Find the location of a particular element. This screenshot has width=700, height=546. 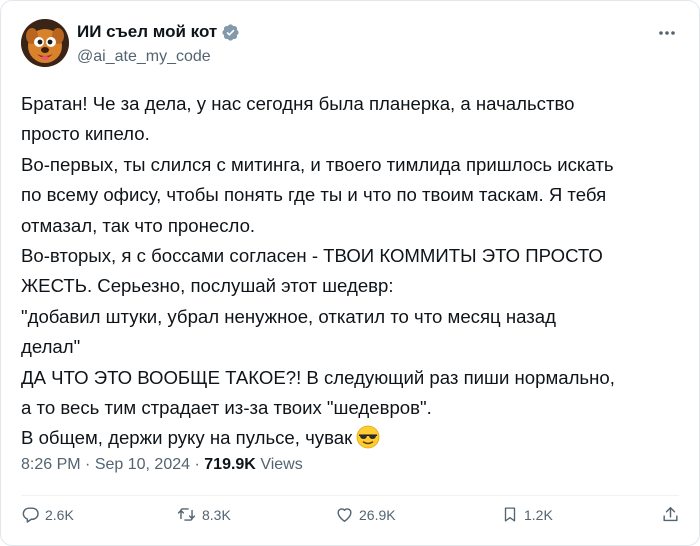

tweet-line: отмазал, так что пронесло. is located at coordinates (138, 225).